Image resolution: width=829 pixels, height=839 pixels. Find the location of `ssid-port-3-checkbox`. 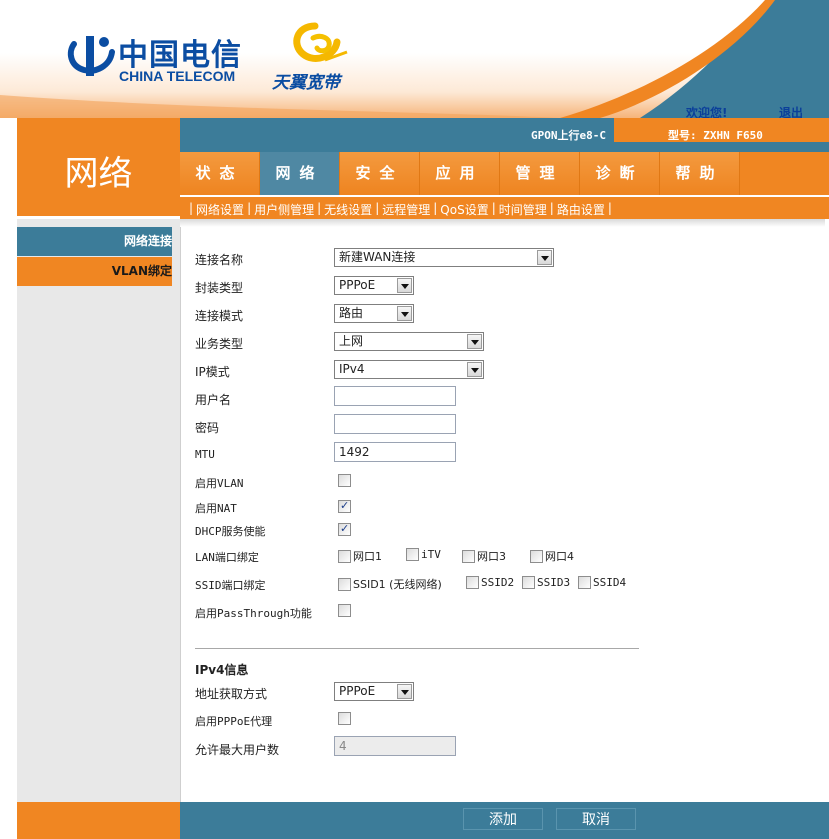

ssid-port-3-checkbox is located at coordinates (528, 582).